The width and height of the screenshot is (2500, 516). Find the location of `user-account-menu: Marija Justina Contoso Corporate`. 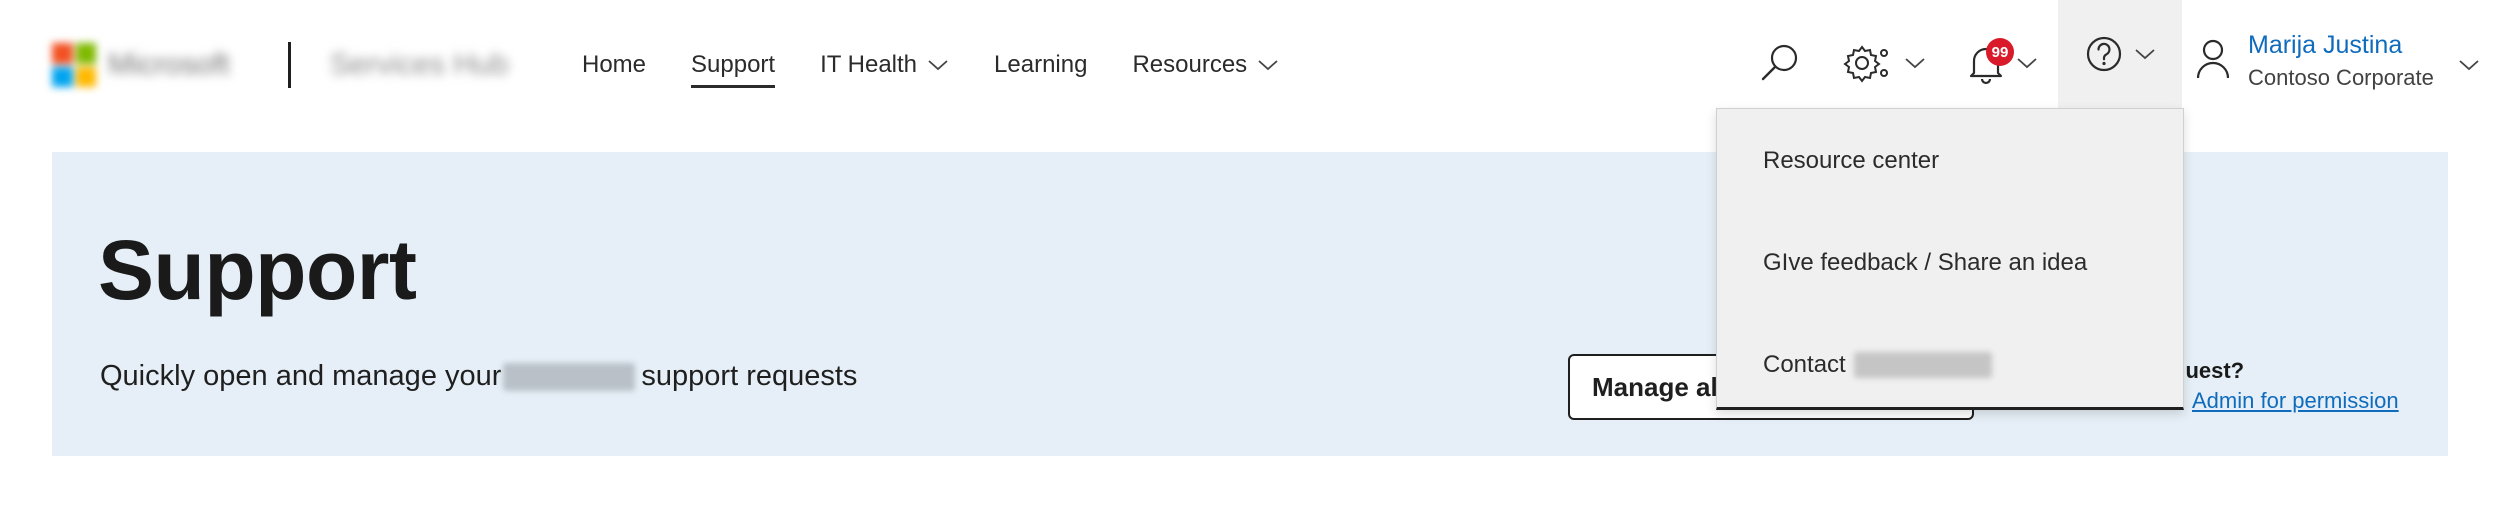

user-account-menu: Marija Justina Contoso Corporate is located at coordinates (2315, 63).